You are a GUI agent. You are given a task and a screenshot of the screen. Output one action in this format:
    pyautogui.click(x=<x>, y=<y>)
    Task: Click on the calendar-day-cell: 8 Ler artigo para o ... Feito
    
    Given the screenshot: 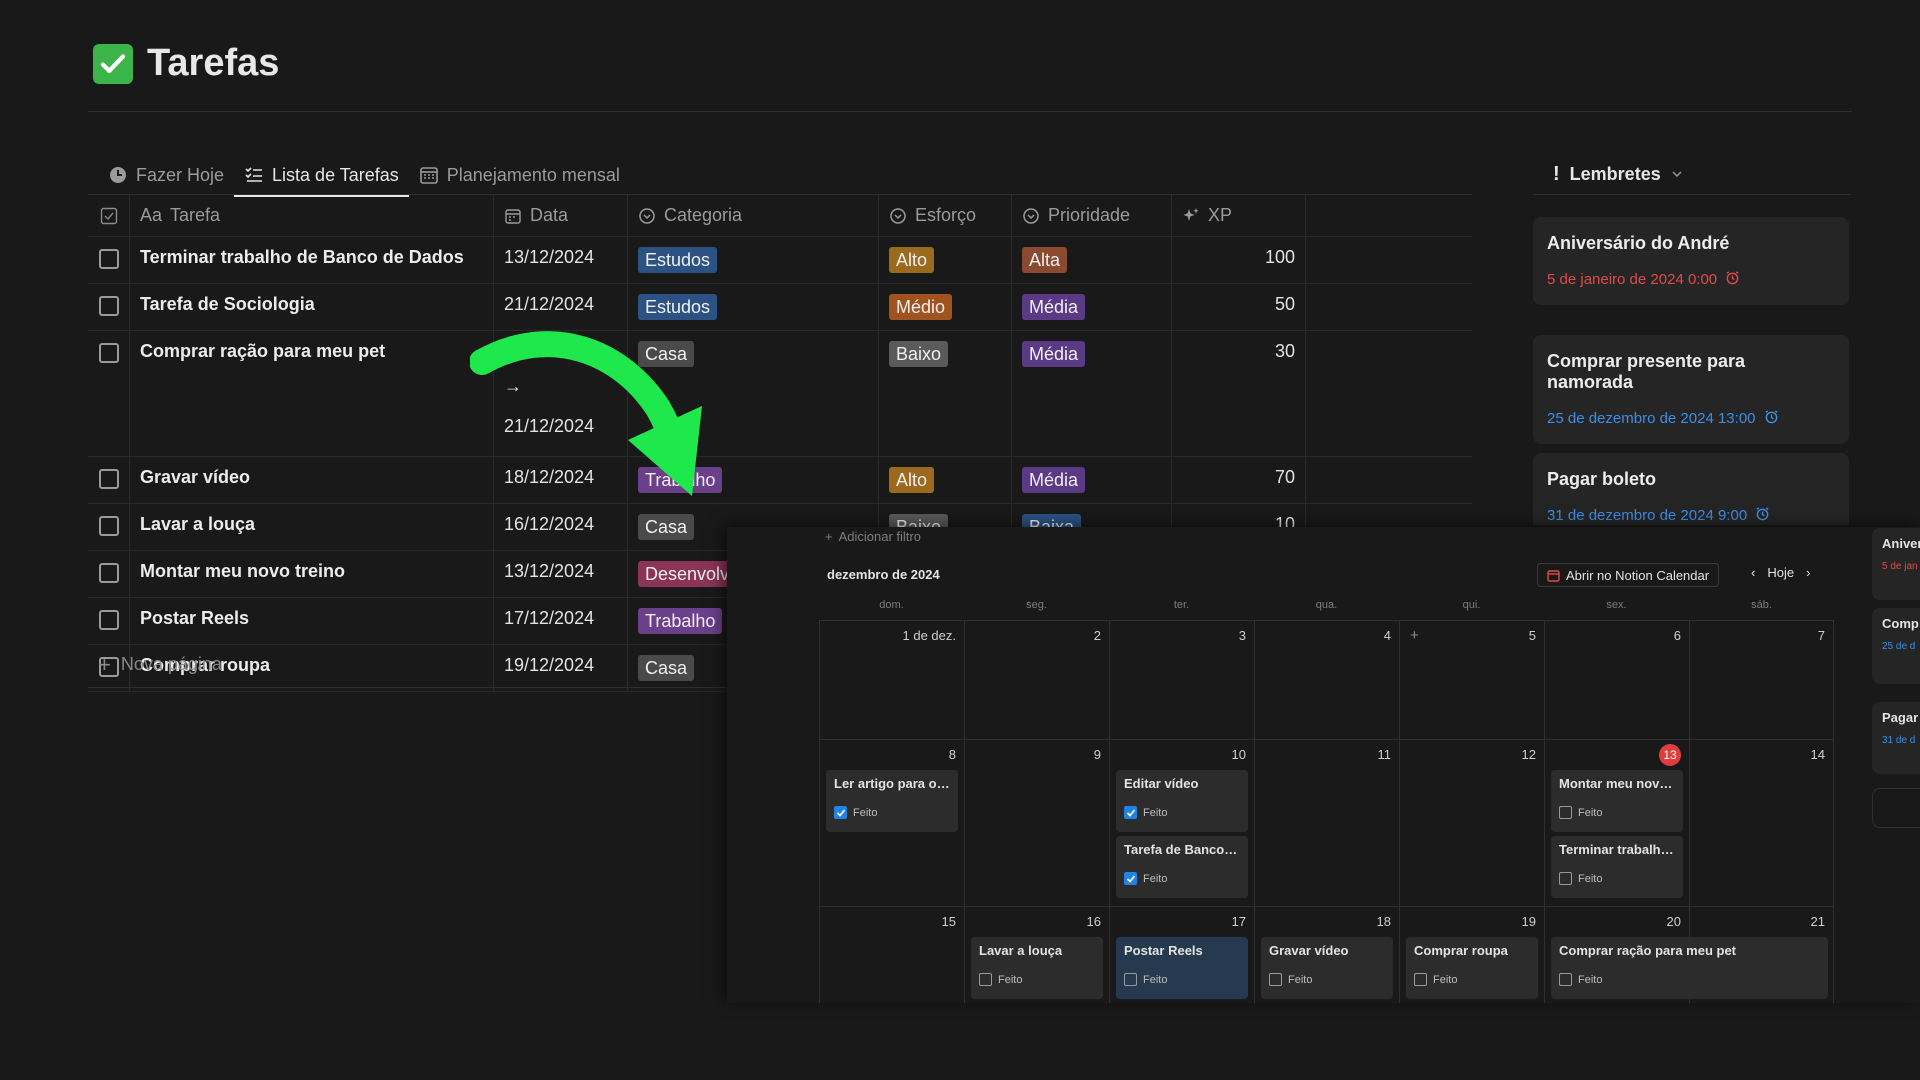 What is the action you would take?
    pyautogui.click(x=891, y=823)
    